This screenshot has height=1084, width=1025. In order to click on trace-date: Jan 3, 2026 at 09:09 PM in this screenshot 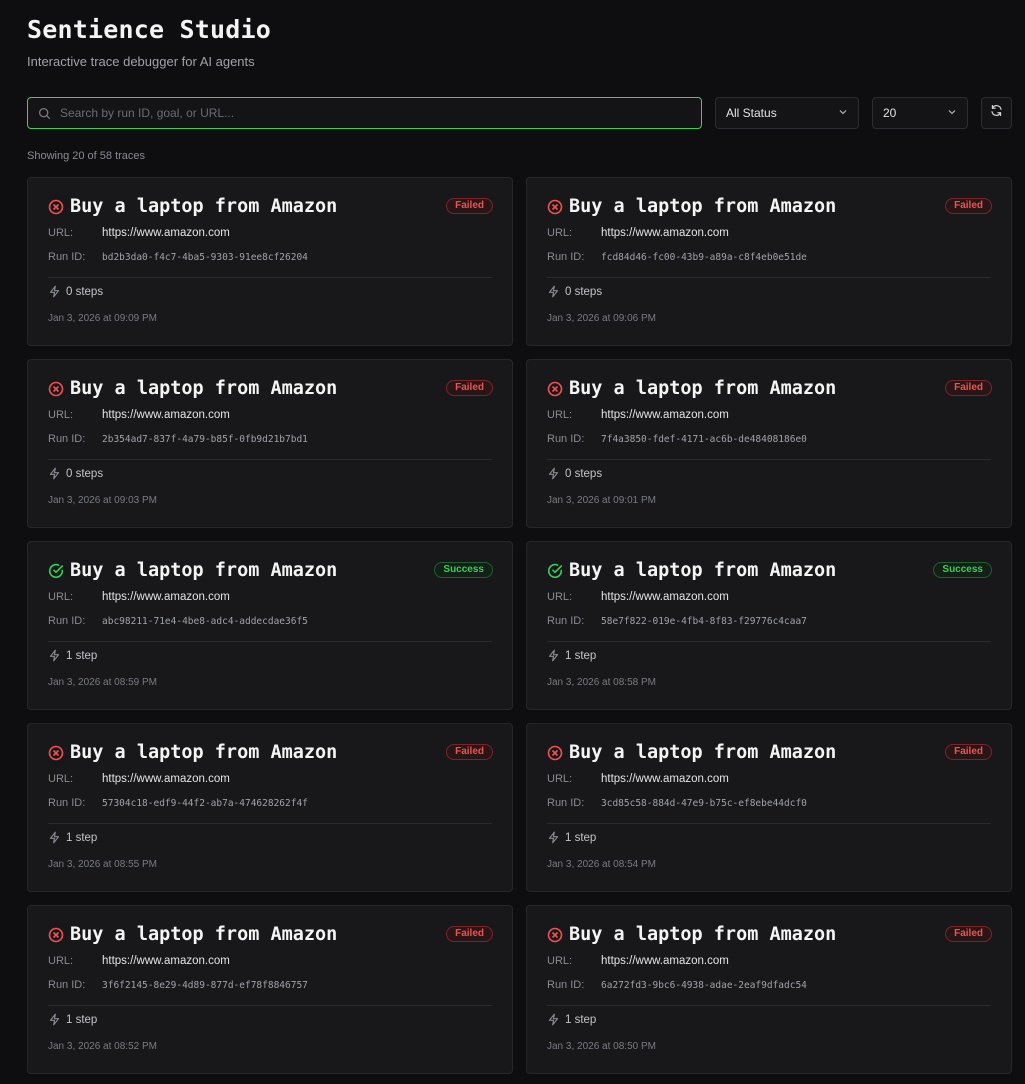, I will do `click(102, 318)`.